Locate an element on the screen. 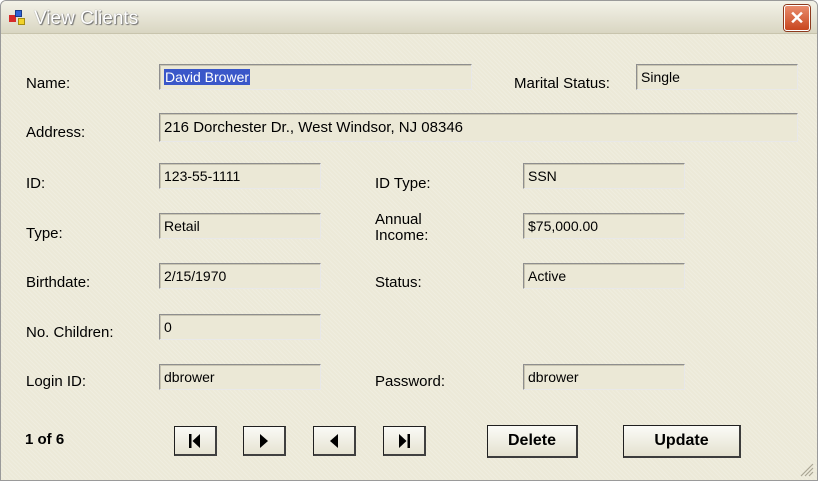 Image resolution: width=818 pixels, height=481 pixels. close-button: ✕ is located at coordinates (797, 18).